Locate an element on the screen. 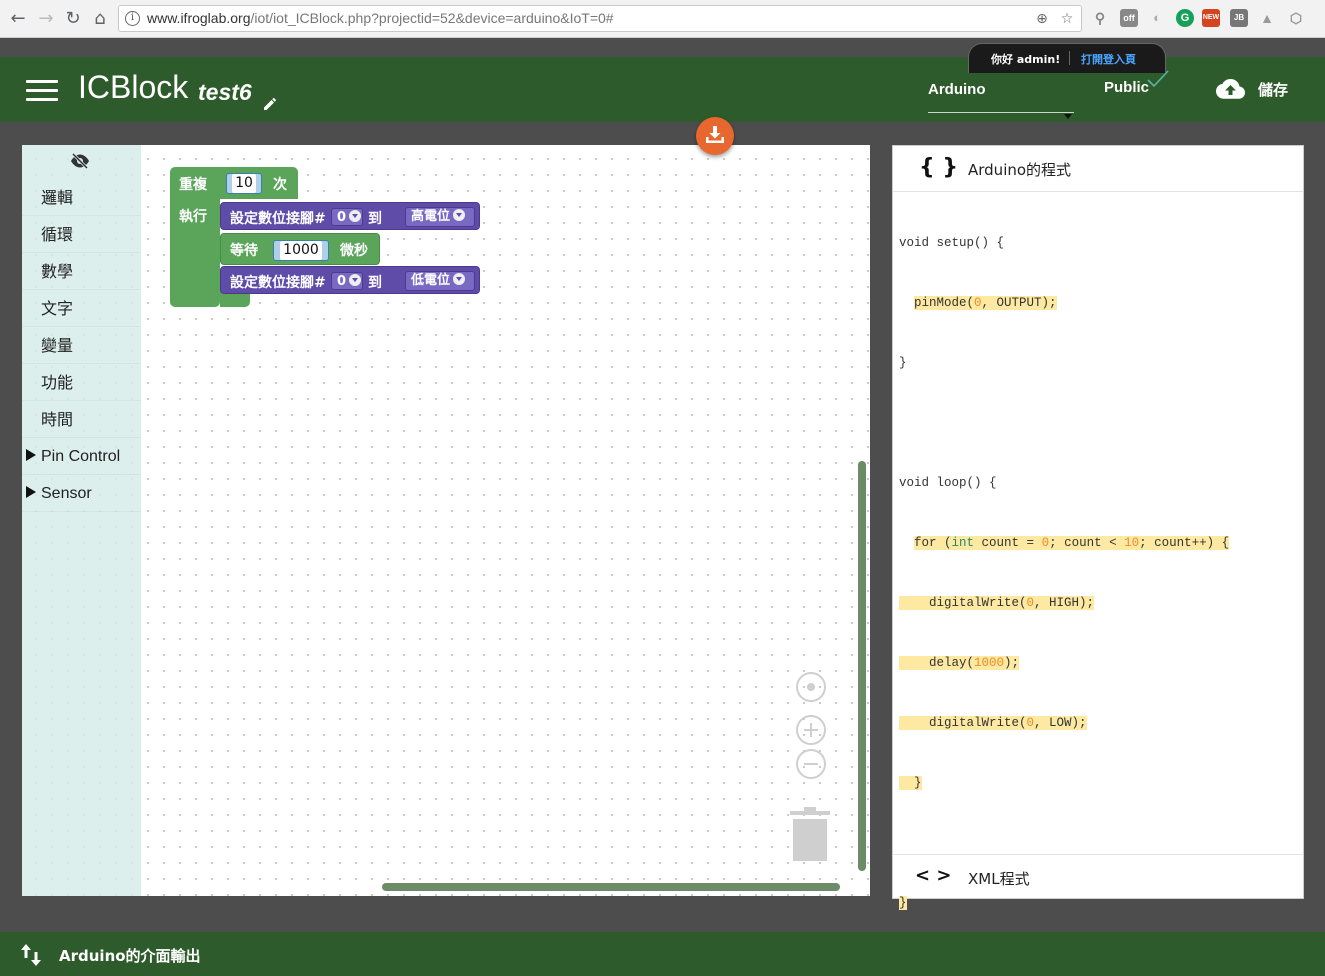 The width and height of the screenshot is (1325, 976). repeat-block-body: 執行 is located at coordinates (195, 253).